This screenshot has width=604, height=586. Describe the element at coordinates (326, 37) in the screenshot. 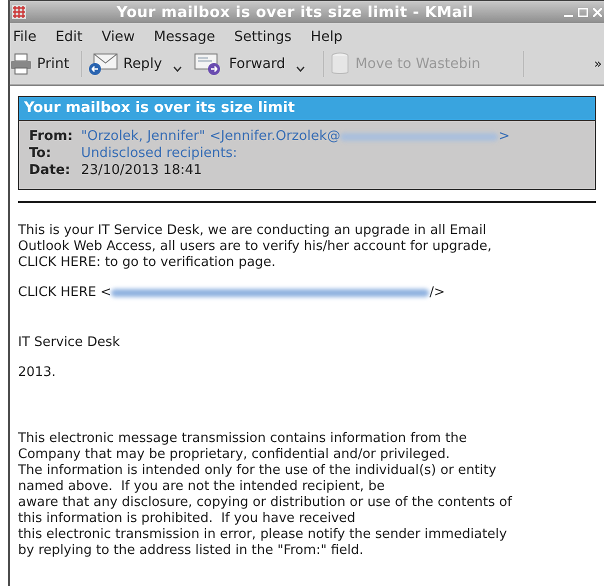

I see `menu-item: Help` at that location.